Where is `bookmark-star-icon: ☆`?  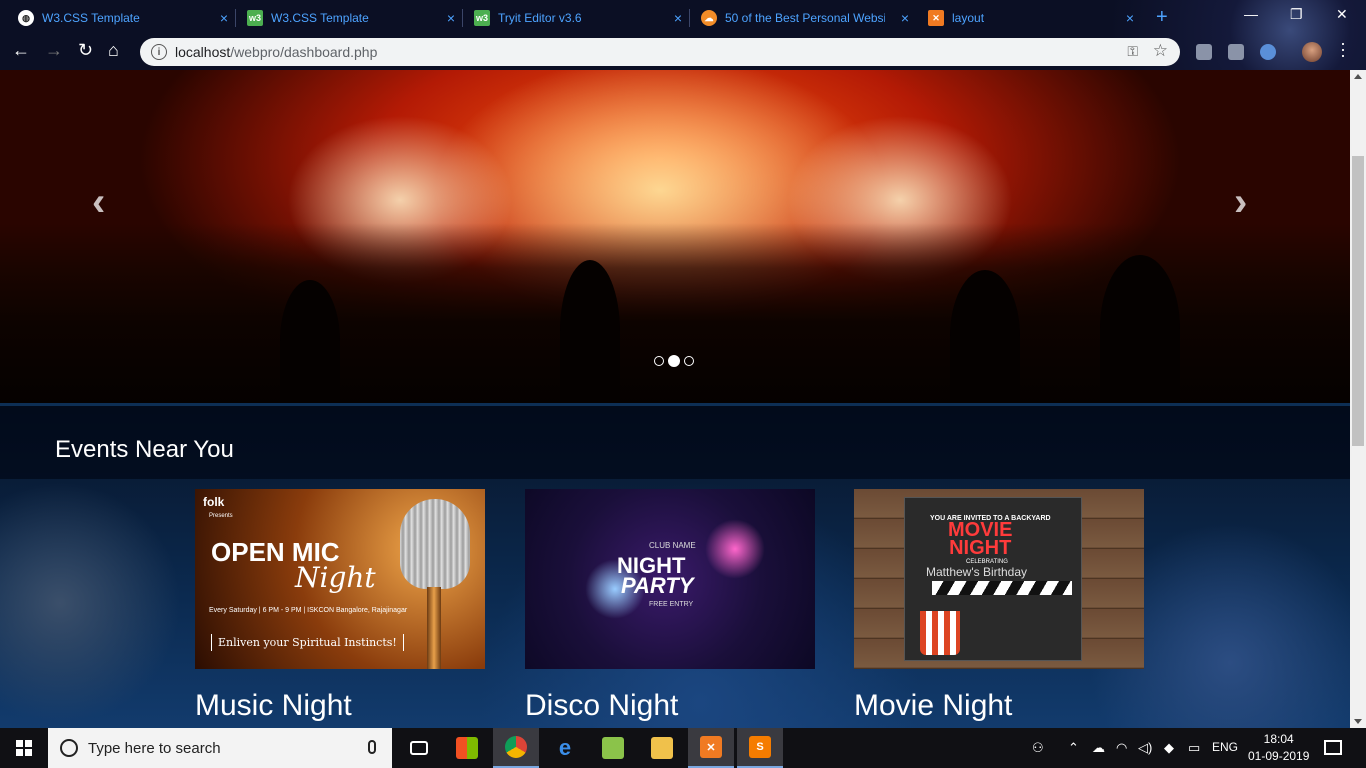 bookmark-star-icon: ☆ is located at coordinates (1160, 51).